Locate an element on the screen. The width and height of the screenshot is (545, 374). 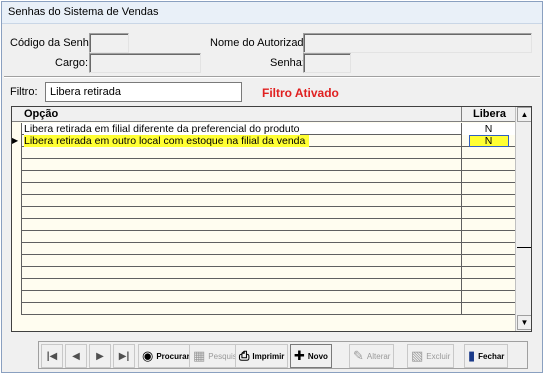
fechar-button: ▮ Fechar is located at coordinates (486, 356).